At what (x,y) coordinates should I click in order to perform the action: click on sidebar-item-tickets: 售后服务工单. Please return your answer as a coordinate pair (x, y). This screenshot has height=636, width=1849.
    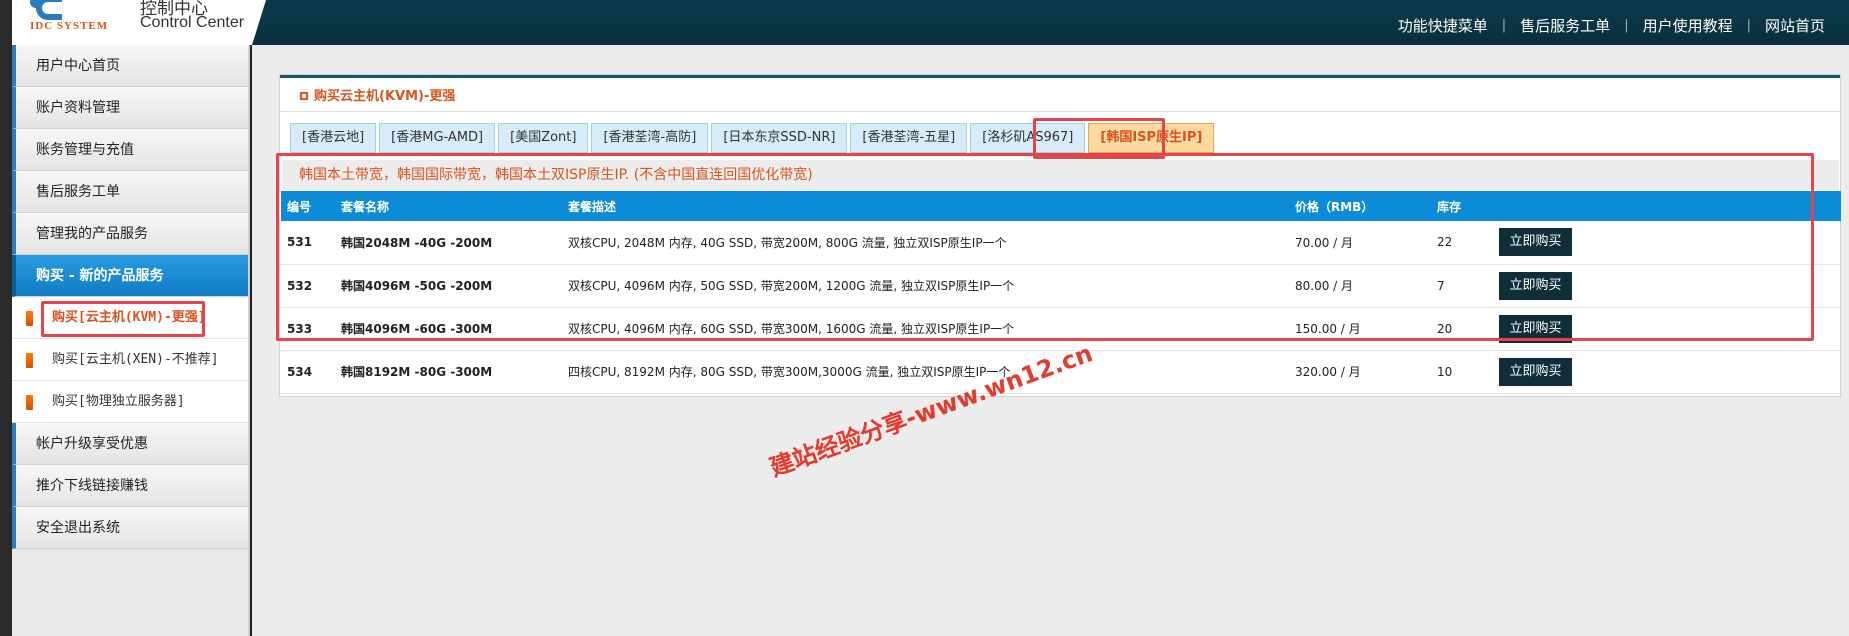
    Looking at the image, I should click on (130, 192).